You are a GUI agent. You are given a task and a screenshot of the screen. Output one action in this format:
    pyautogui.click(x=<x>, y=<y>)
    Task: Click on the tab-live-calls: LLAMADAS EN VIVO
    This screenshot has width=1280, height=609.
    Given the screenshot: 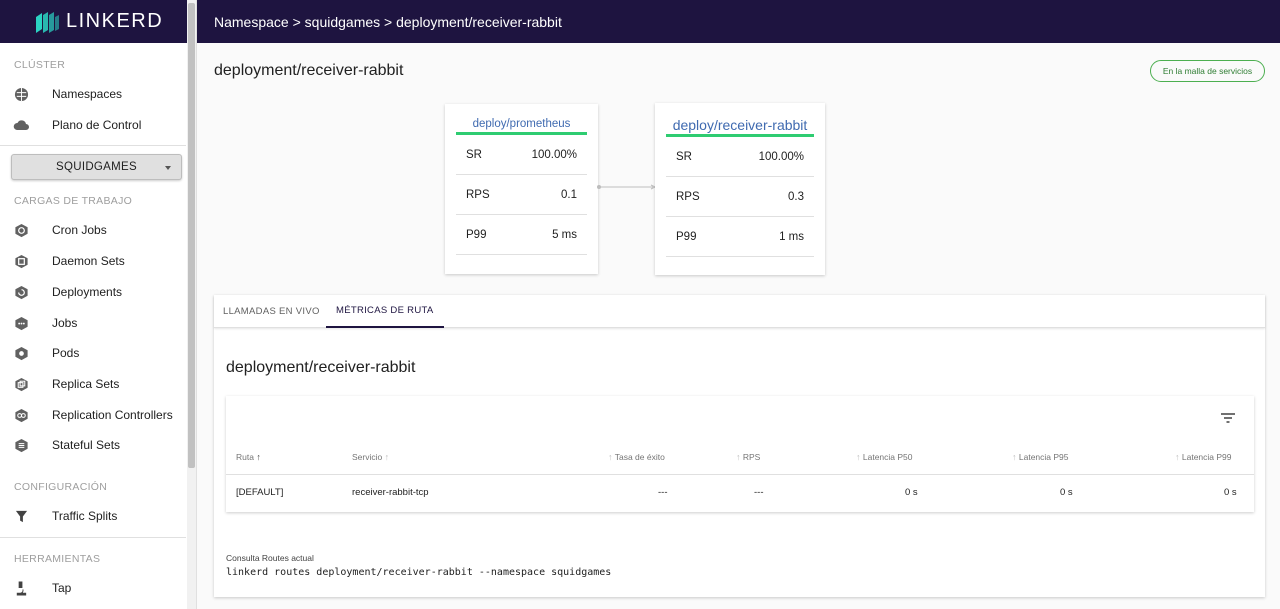 What is the action you would take?
    pyautogui.click(x=271, y=311)
    